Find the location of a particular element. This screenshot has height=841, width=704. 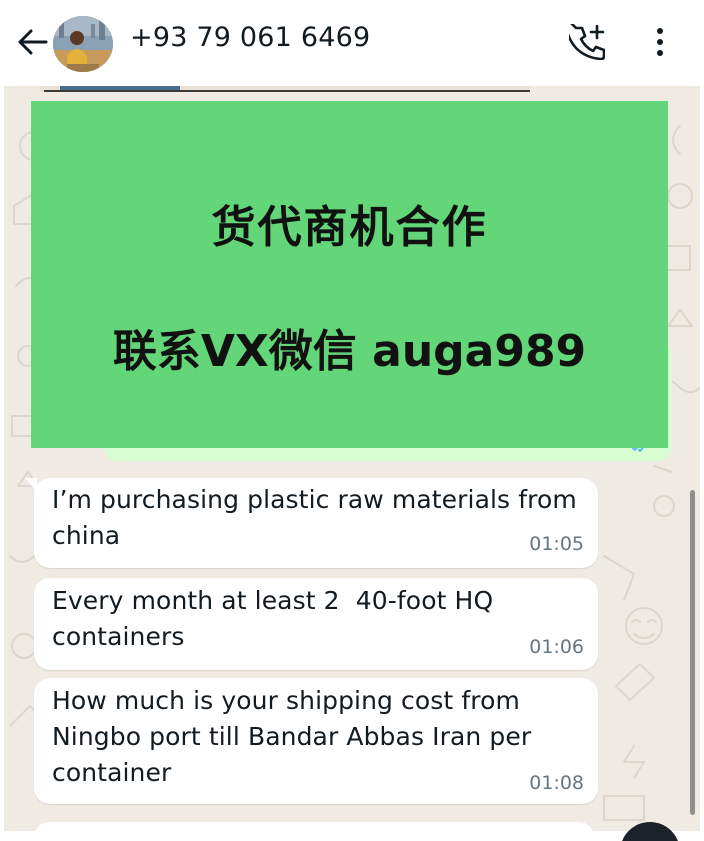

message-text-line: Every month at least 2 40-foot HQ is located at coordinates (273, 600).